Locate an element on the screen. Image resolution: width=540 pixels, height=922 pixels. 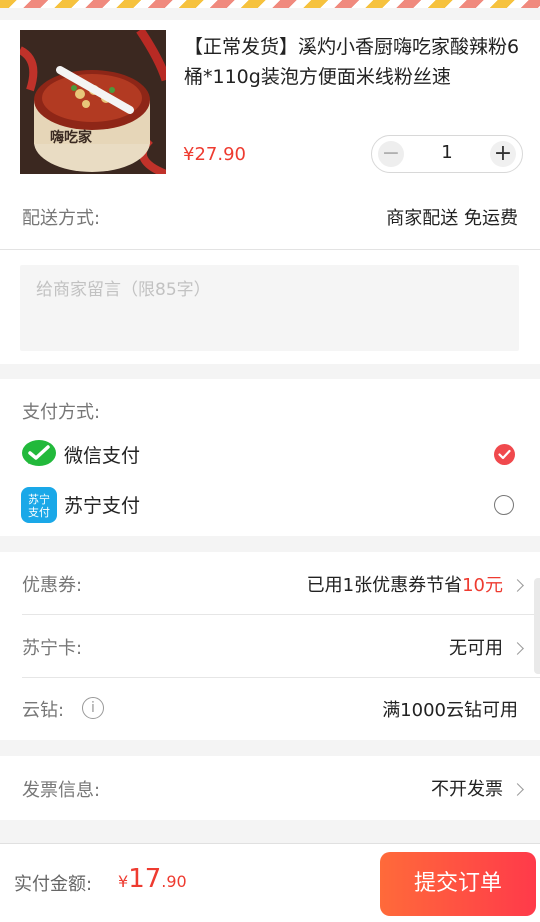
suning-card-value-text: 无可用 is located at coordinates (476, 648).